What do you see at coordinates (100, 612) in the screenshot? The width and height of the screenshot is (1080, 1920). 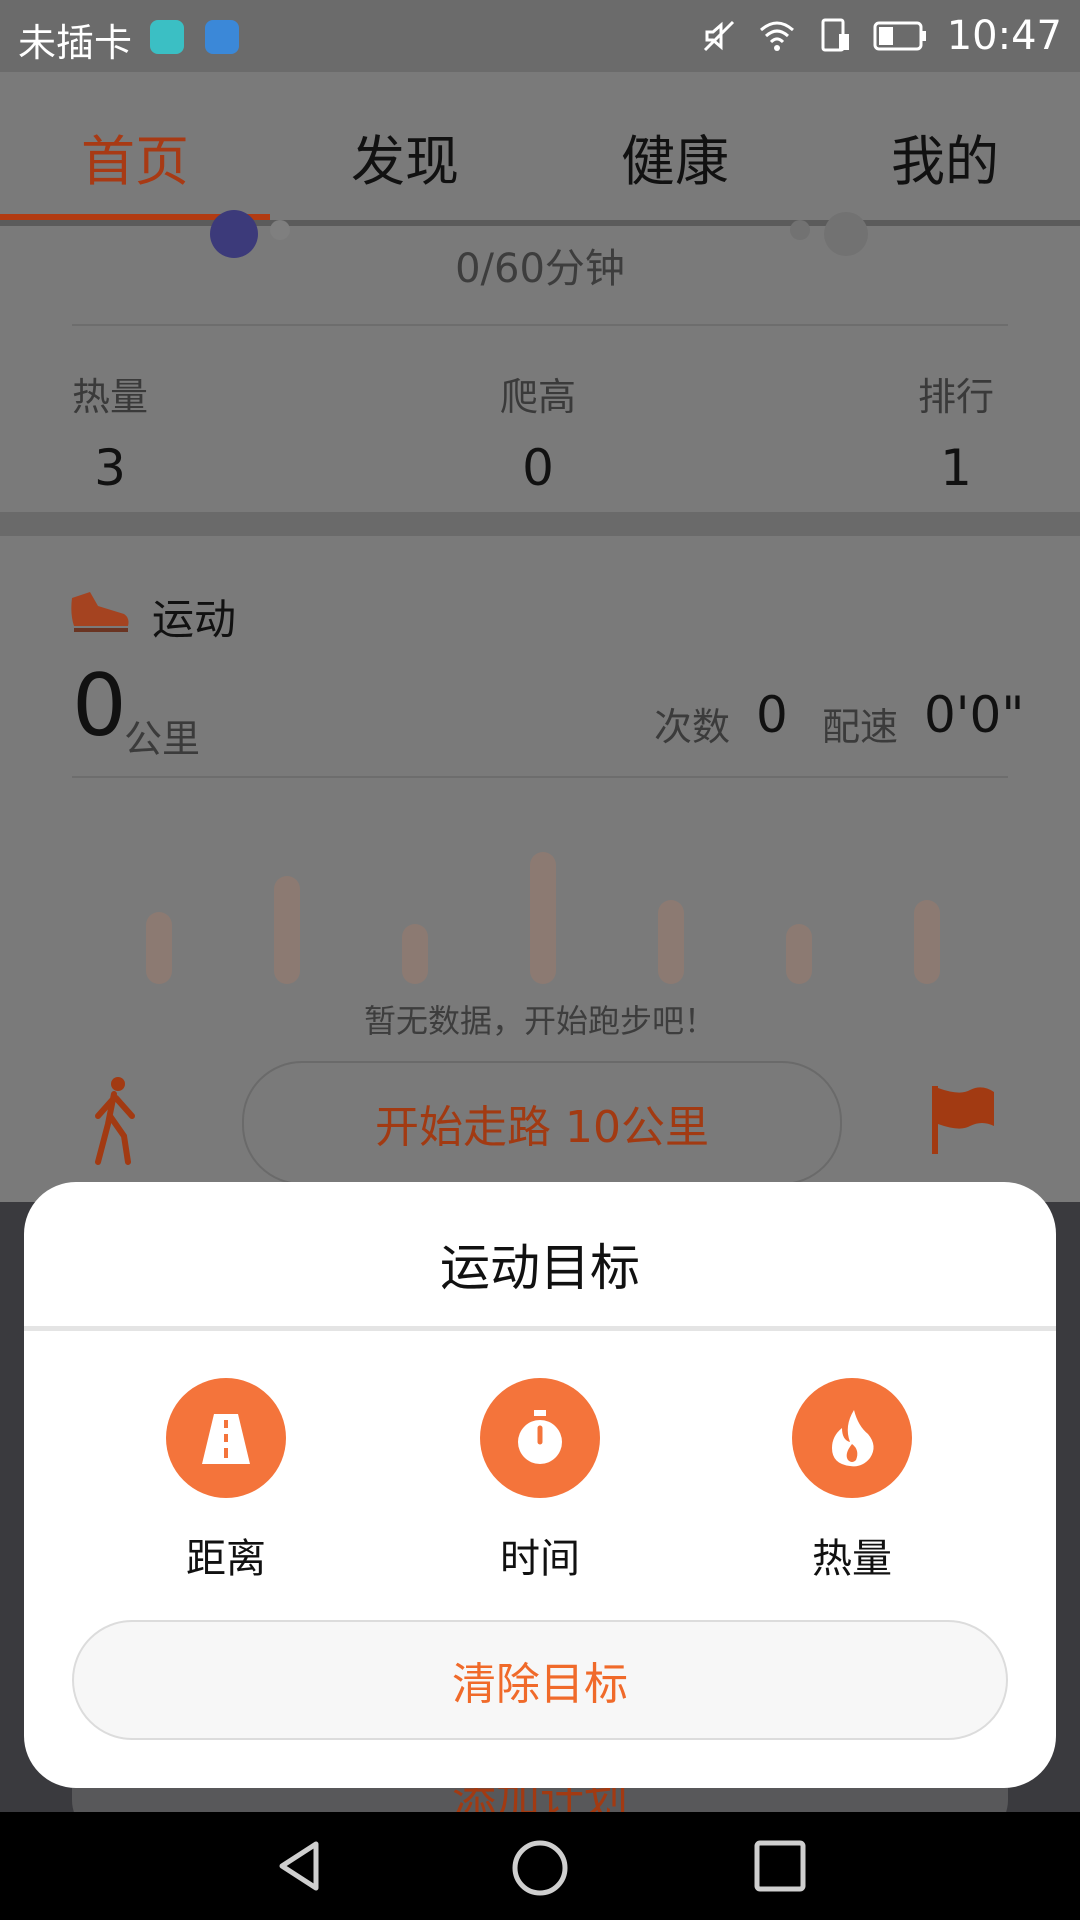 I see `shoe-icon` at bounding box center [100, 612].